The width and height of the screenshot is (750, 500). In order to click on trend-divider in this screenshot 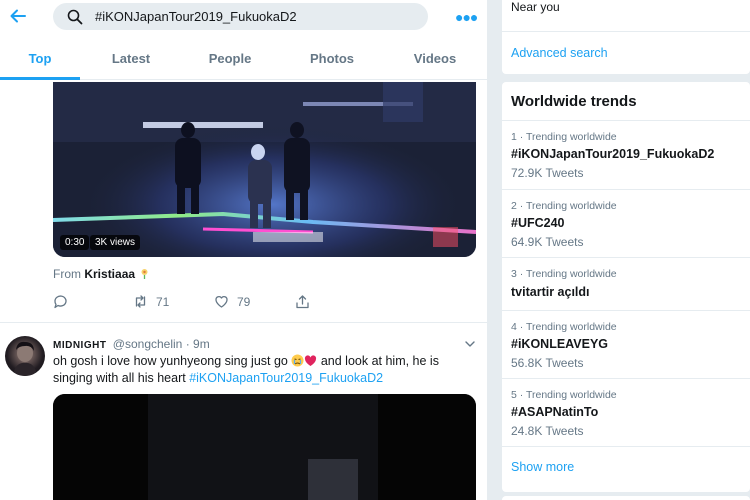, I will do `click(626, 446)`.